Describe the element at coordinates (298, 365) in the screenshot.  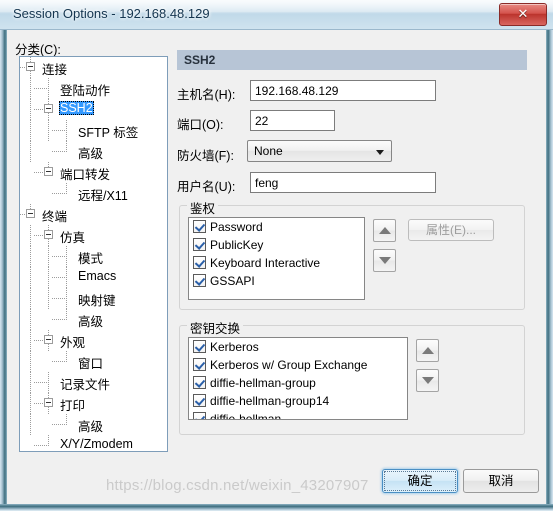
I see `kex-item: Kerberos w/ Group Exchange` at that location.